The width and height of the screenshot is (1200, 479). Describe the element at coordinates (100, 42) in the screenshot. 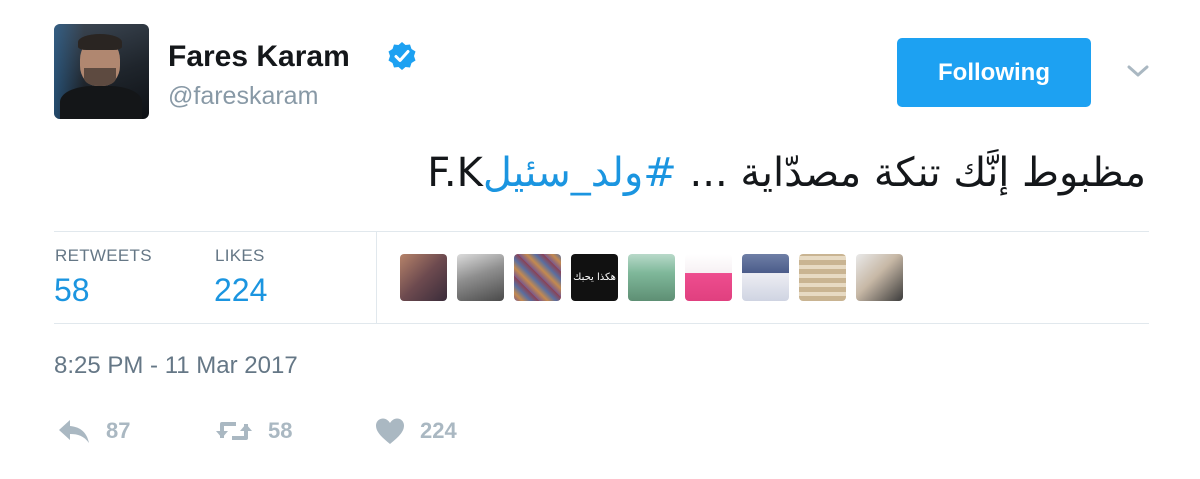

I see `avatar-hair` at that location.